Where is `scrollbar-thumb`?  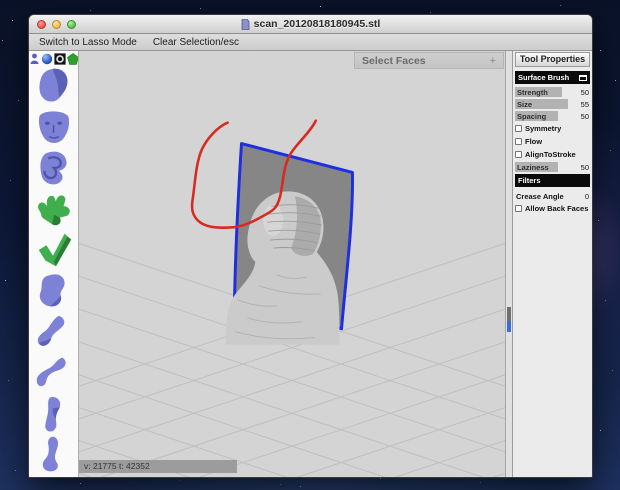 scrollbar-thumb is located at coordinates (509, 314).